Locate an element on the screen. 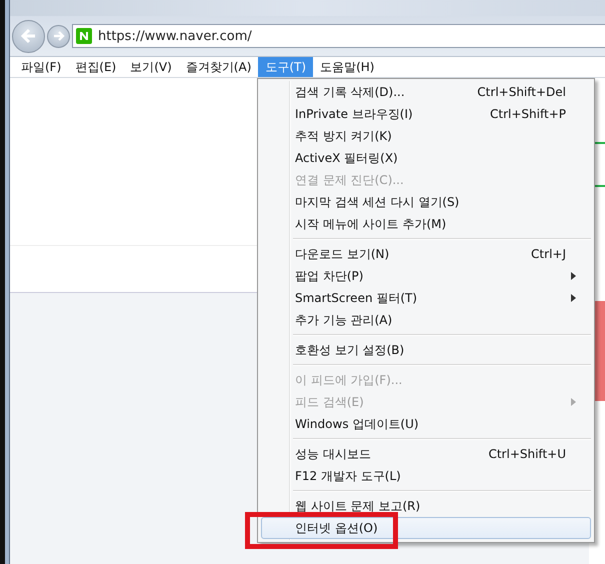  menu-bar-item: 파일(F) is located at coordinates (41, 67).